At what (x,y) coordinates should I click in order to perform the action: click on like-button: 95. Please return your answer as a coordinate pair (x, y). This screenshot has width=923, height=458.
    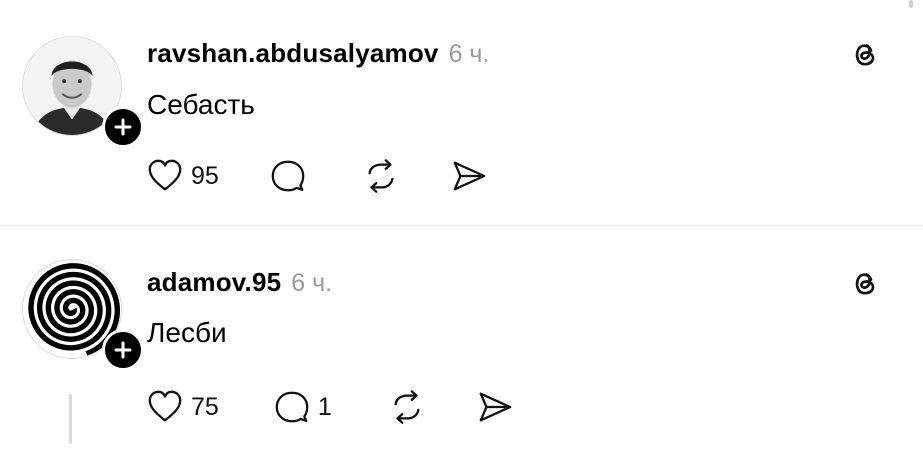
    Looking at the image, I should click on (182, 176).